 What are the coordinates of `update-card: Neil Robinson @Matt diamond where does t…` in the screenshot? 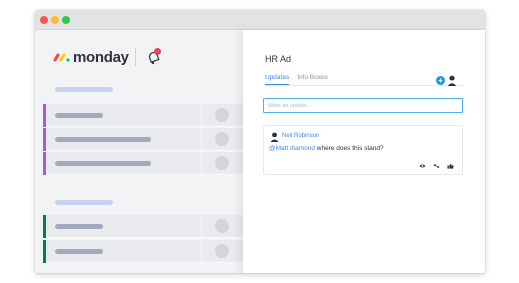 It's located at (363, 150).